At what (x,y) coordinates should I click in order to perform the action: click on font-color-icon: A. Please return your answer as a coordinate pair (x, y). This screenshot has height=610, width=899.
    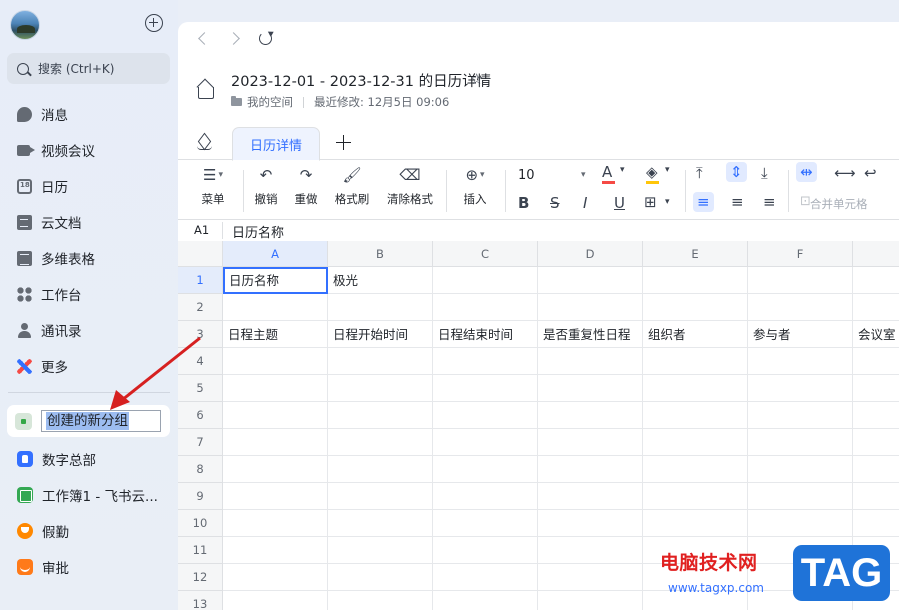
    Looking at the image, I should click on (607, 172).